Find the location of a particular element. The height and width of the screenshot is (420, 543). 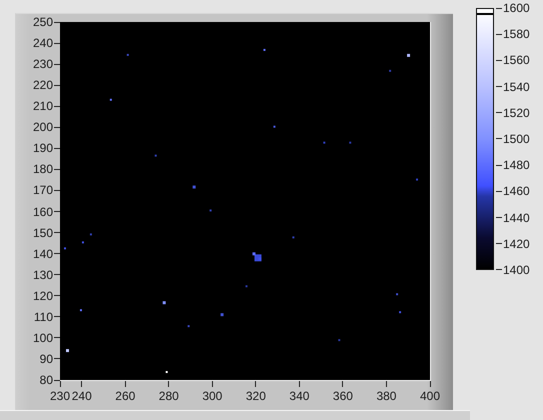

y-axis-label: 240 is located at coordinates (46, 43).